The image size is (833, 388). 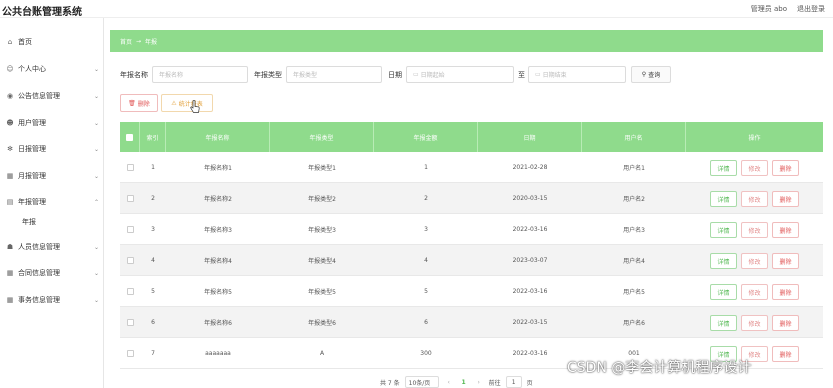 I want to click on cell-amount: 6, so click(x=426, y=322).